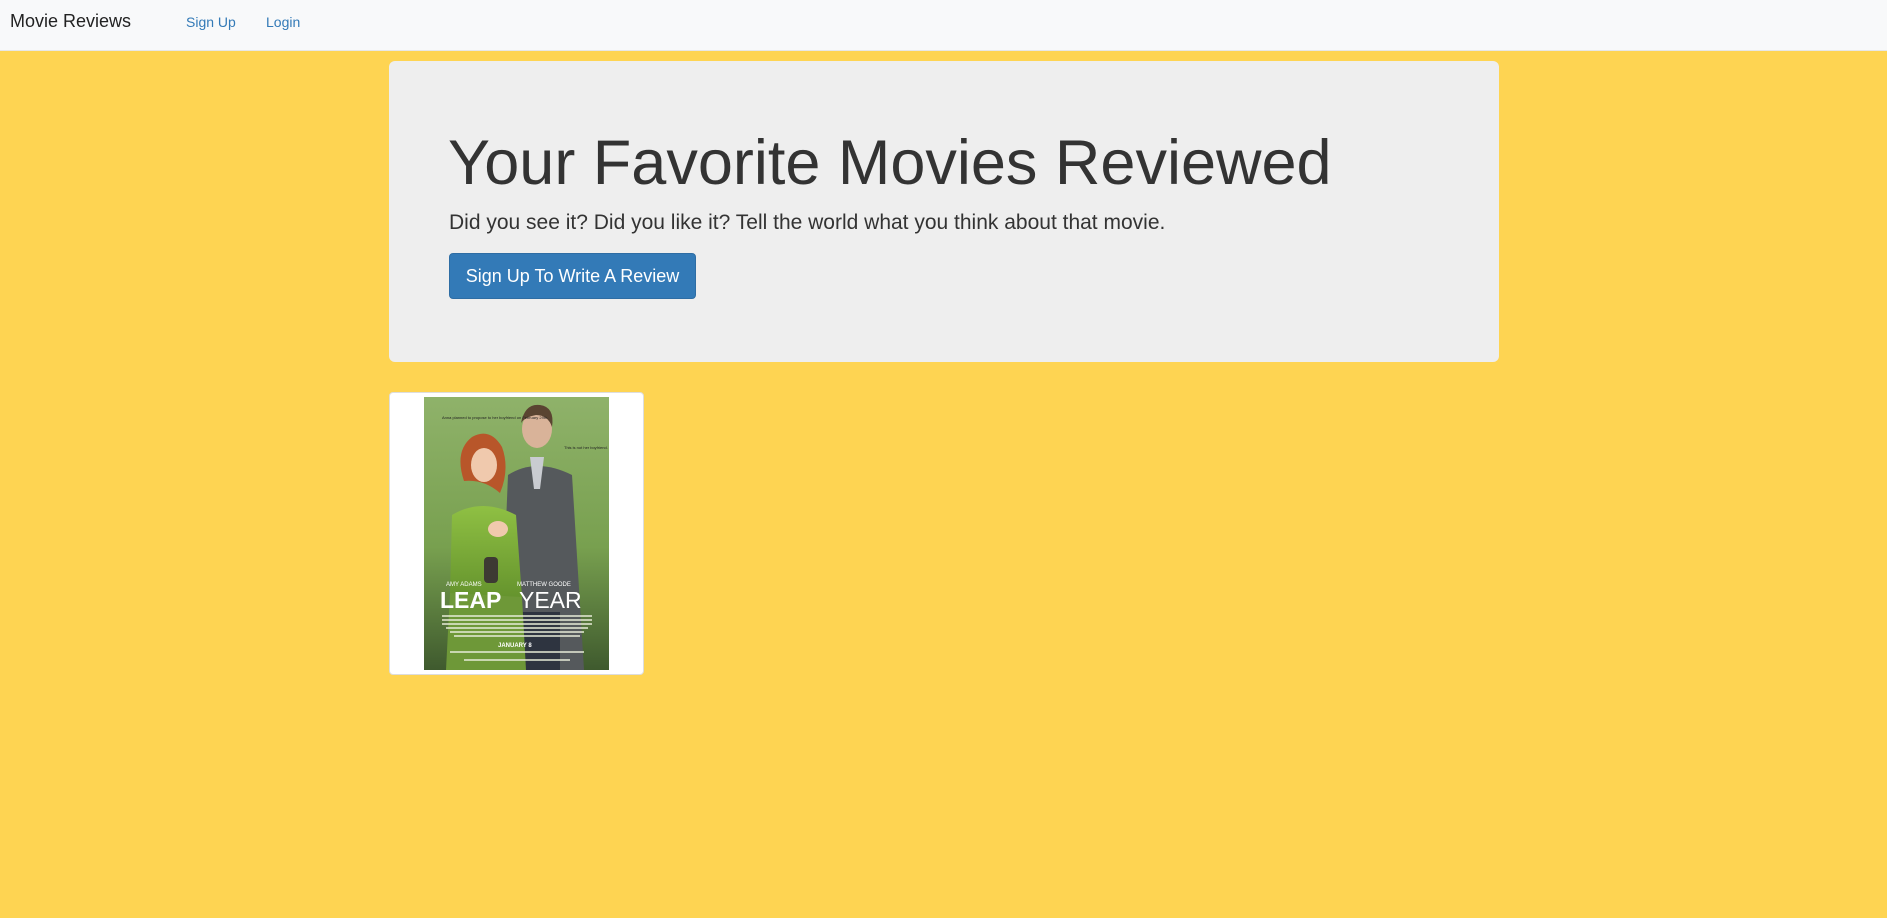 The width and height of the screenshot is (1887, 918). I want to click on navbar: Movie Reviews Sign Up Login, so click(943, 25).